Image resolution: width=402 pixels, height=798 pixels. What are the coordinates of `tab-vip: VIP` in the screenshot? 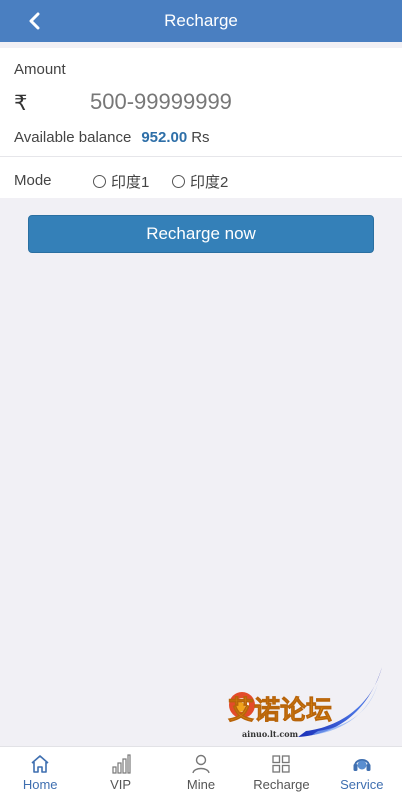 It's located at (120, 772).